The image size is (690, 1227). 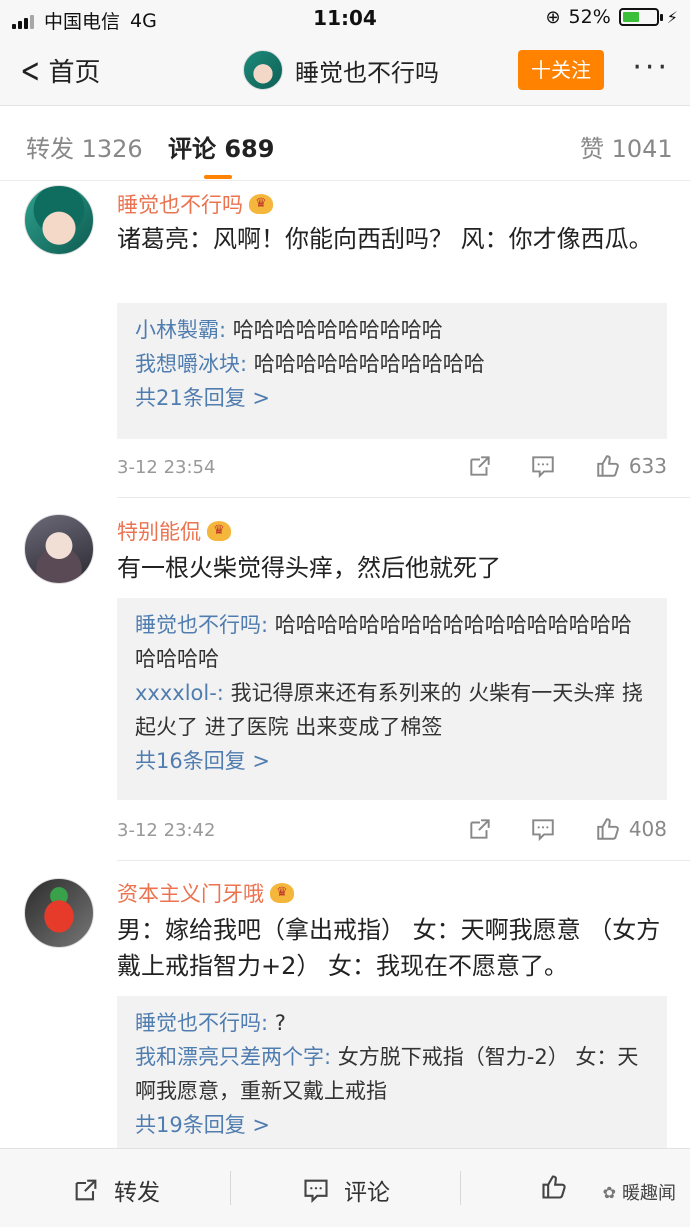 What do you see at coordinates (392, 1023) in the screenshot?
I see `reply-item: 睡觉也不行吗: ?` at bounding box center [392, 1023].